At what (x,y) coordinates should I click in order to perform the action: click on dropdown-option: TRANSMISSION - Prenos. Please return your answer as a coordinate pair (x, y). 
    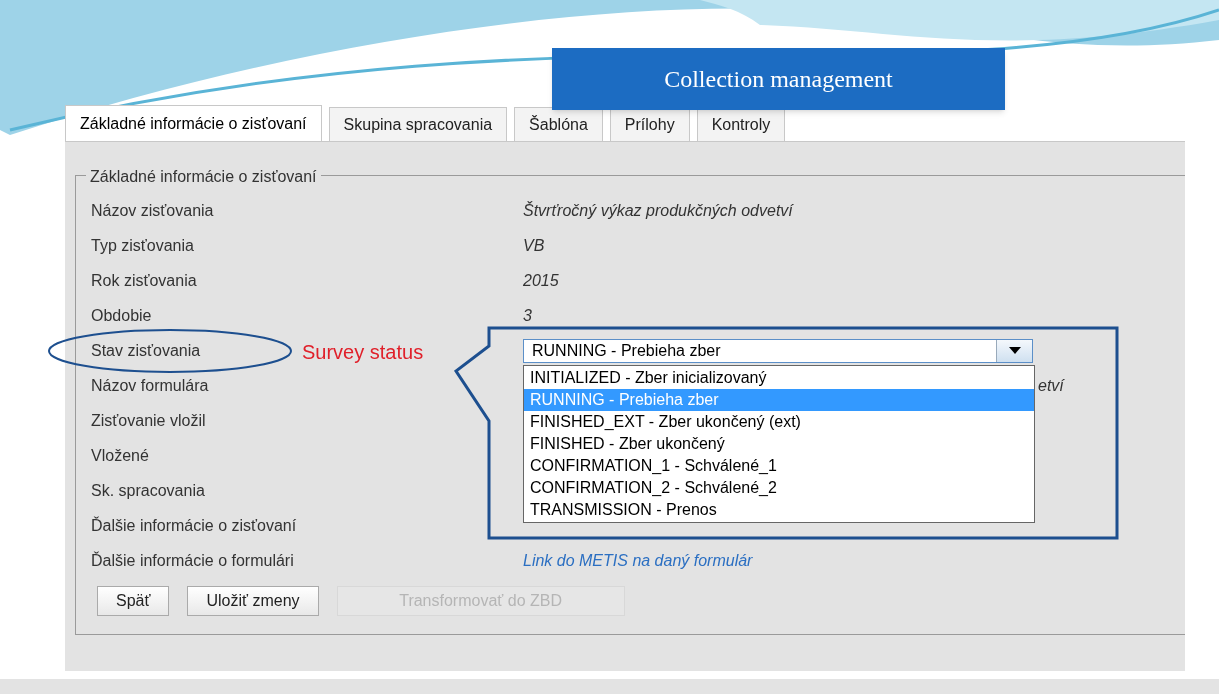
    Looking at the image, I should click on (779, 509).